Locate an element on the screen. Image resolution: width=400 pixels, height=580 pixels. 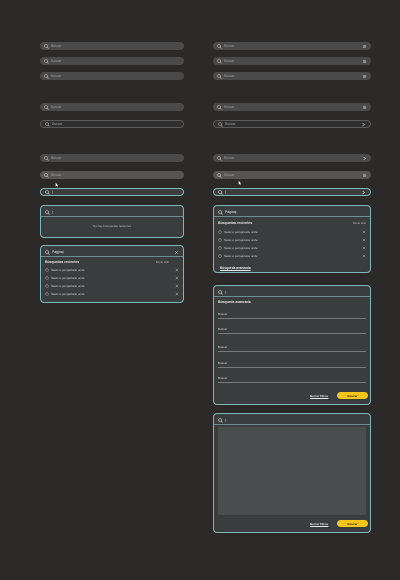
search-query: Pág|na| is located at coordinates (58, 252).